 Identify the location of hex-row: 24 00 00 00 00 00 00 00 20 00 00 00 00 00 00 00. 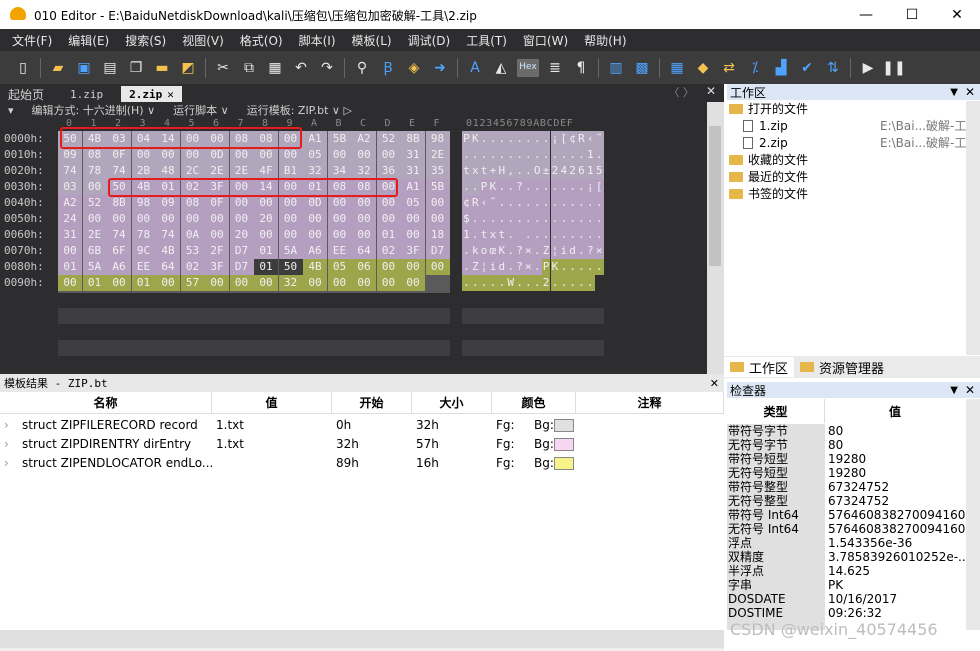
(254, 219).